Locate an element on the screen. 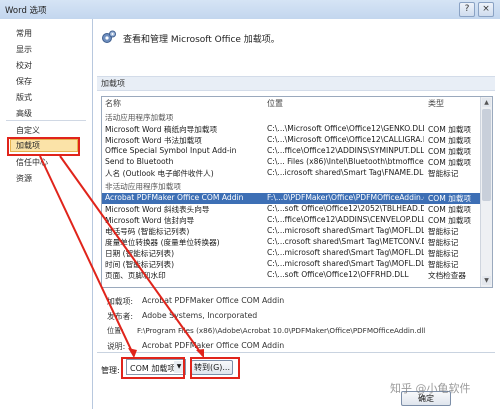 Image resolution: width=500 pixels, height=409 pixels. column-header-name: 名称 is located at coordinates (113, 103).